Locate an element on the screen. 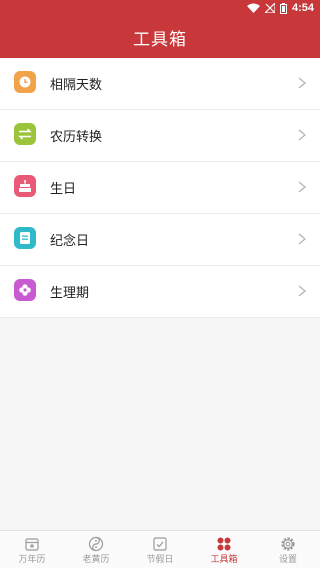  page-title: 工具箱 is located at coordinates (160, 39).